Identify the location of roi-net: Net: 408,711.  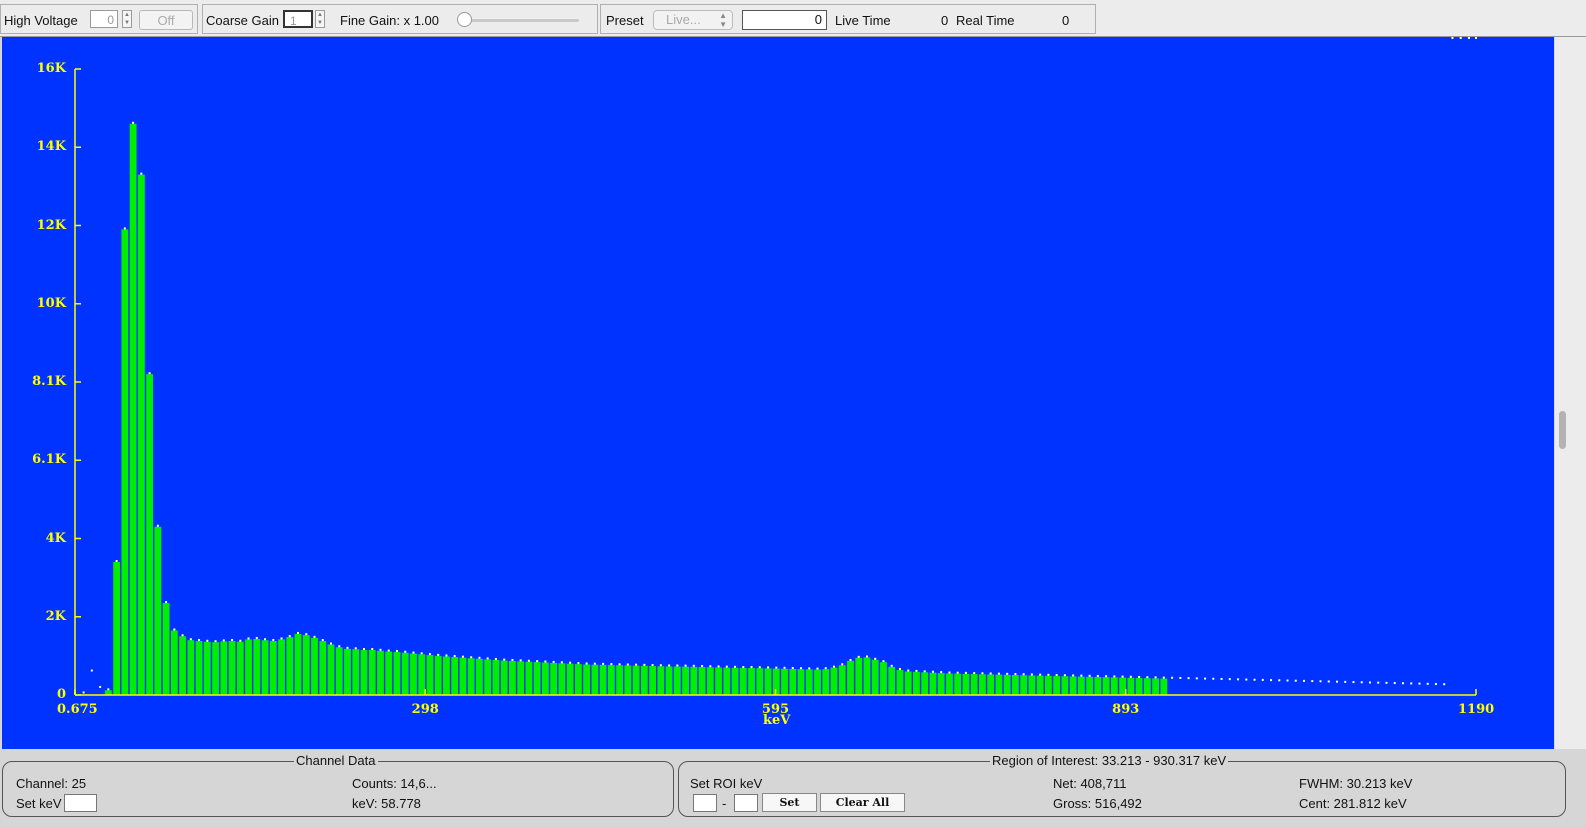
(1090, 783).